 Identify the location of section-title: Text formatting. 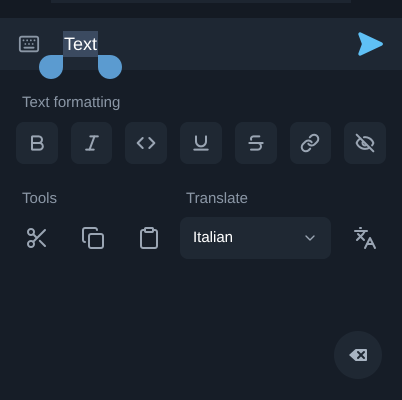
(72, 103).